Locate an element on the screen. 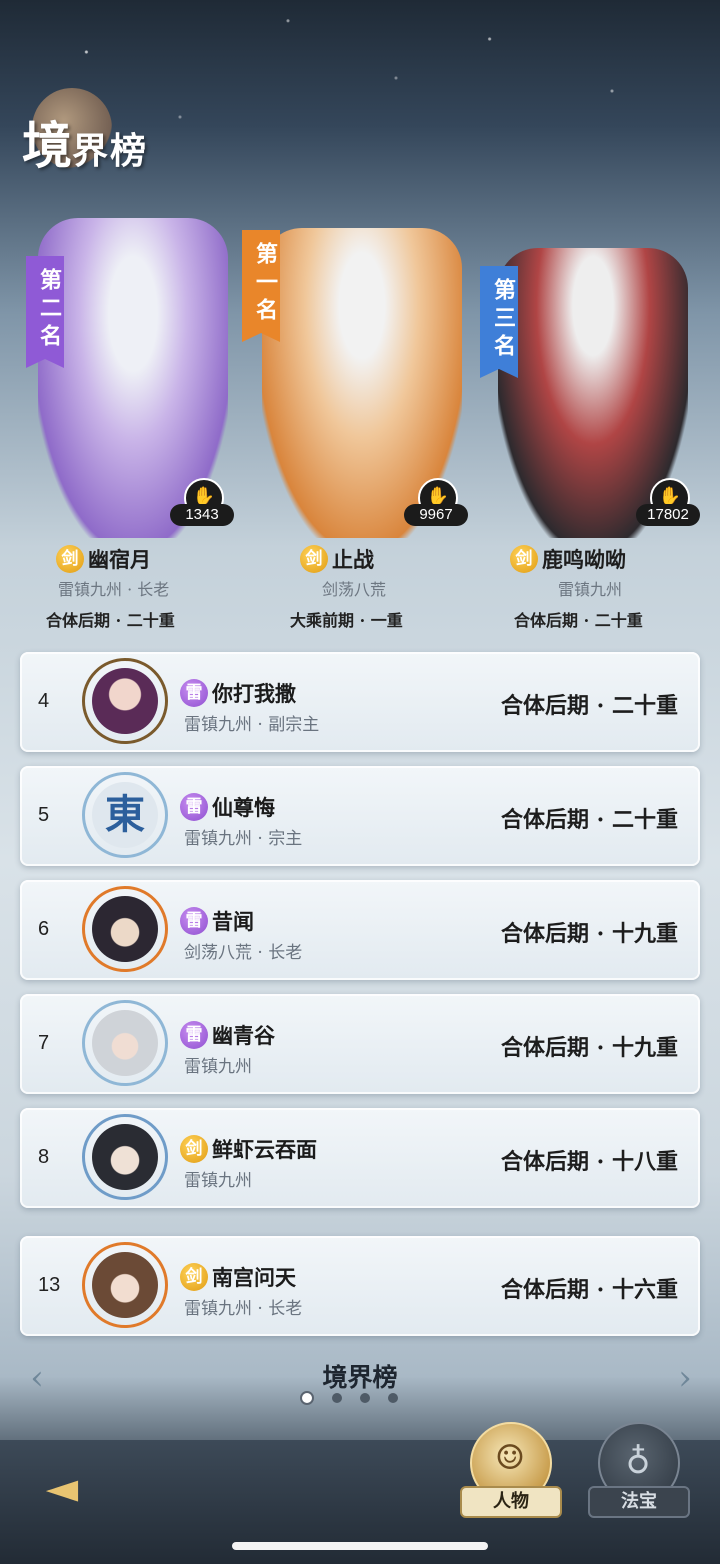  page-indicator is located at coordinates (360, 1398).